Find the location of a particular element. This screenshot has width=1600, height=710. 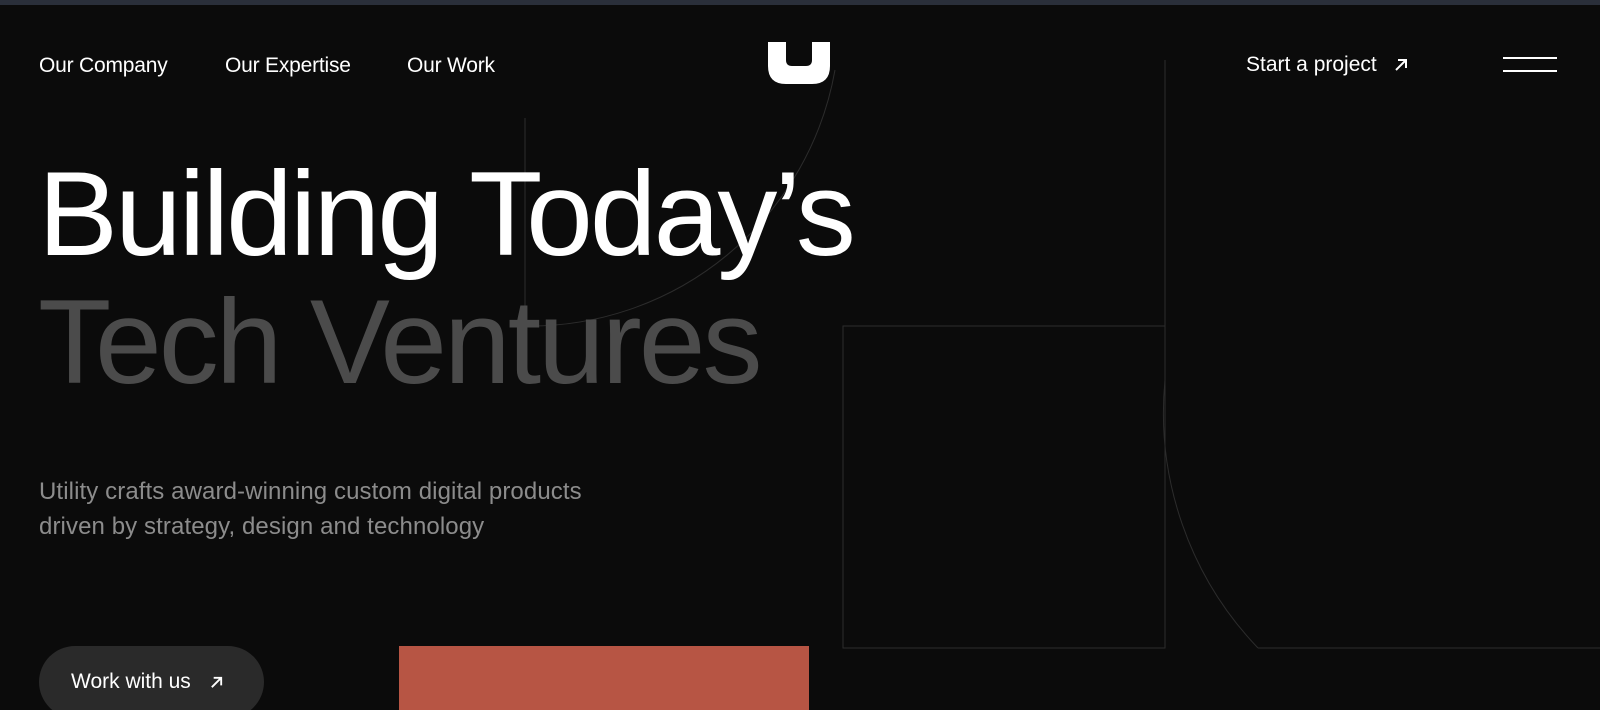

start-project-link: Start a project is located at coordinates (1327, 65).